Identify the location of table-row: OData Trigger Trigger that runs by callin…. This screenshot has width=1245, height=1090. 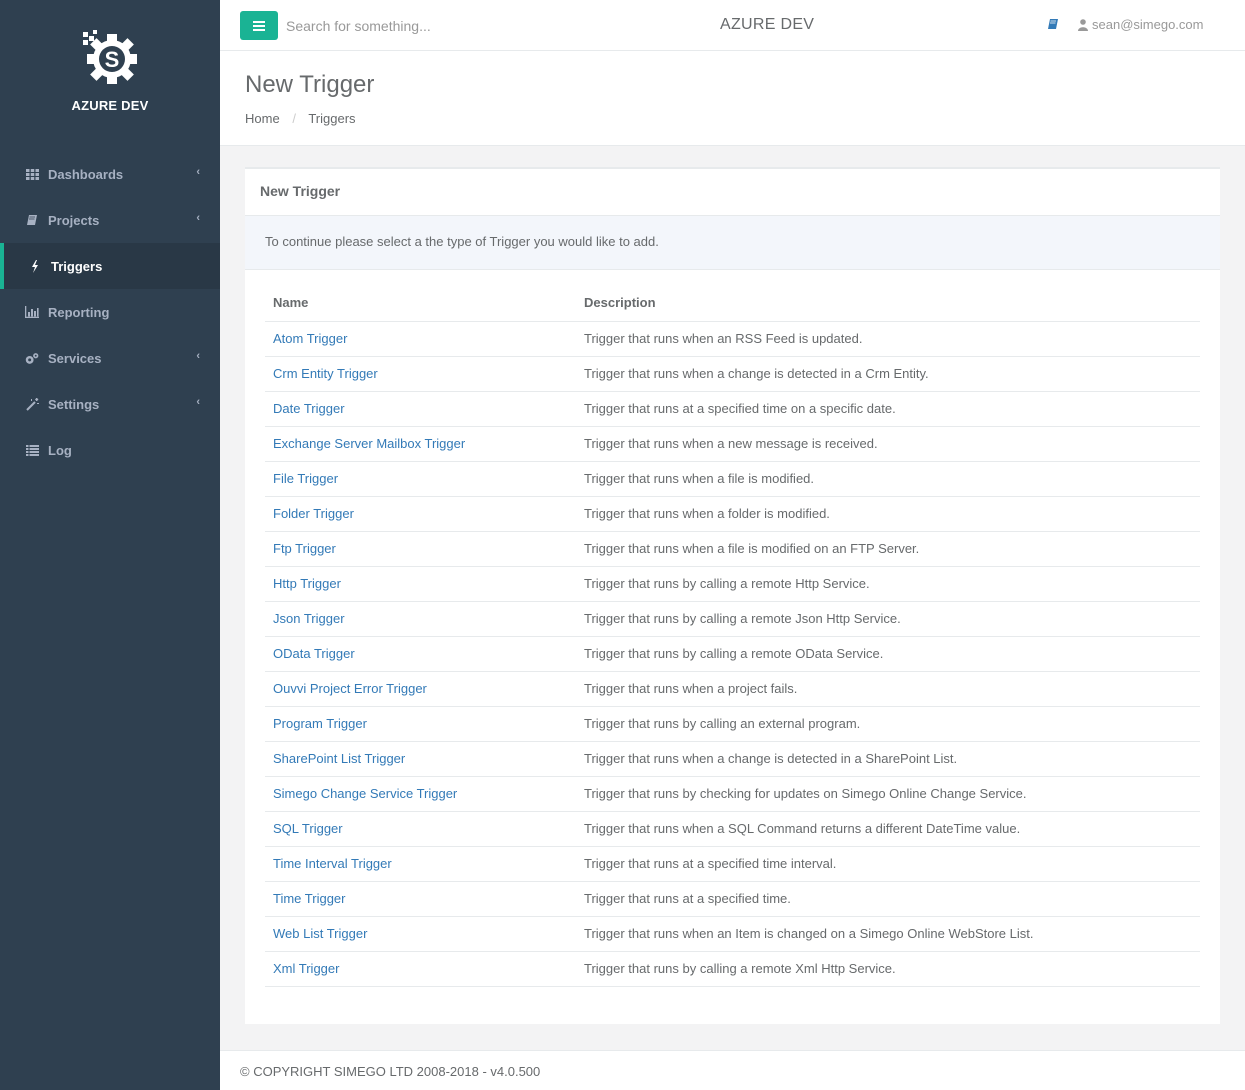
(732, 654).